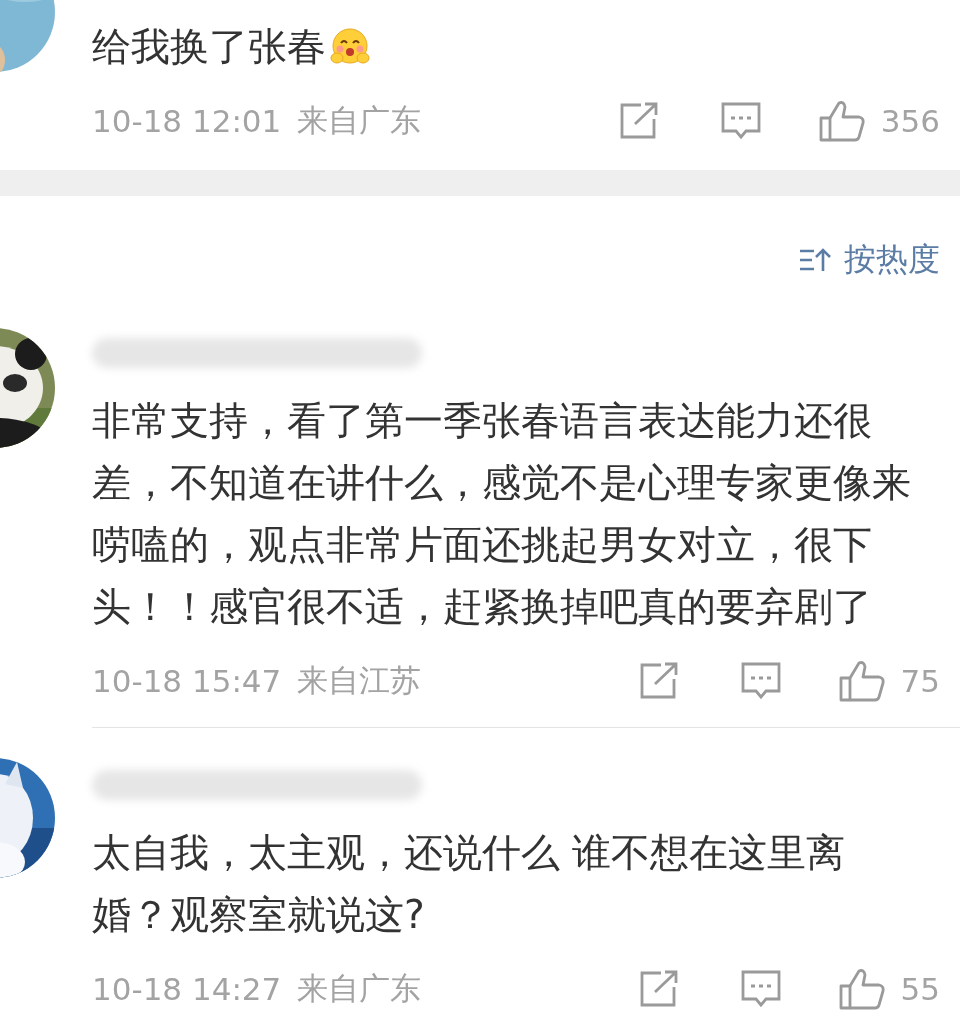 The image size is (960, 1032). I want to click on sort-icon, so click(815, 260).